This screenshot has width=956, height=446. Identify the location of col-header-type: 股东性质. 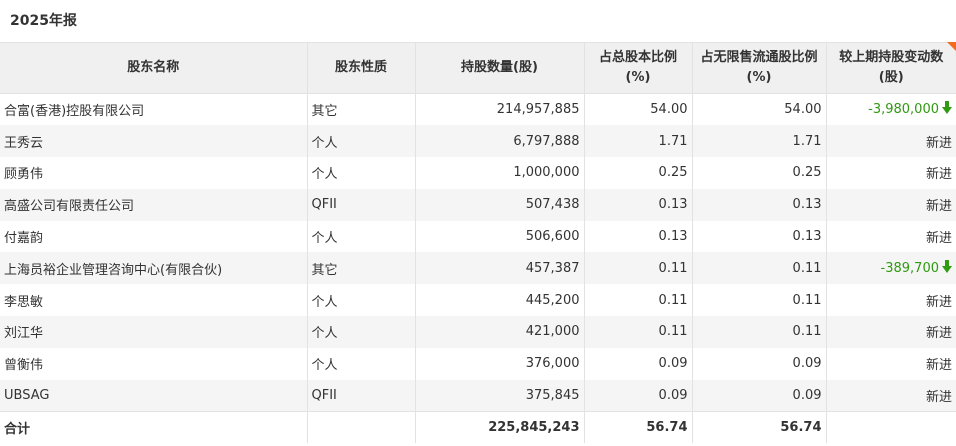
(361, 68).